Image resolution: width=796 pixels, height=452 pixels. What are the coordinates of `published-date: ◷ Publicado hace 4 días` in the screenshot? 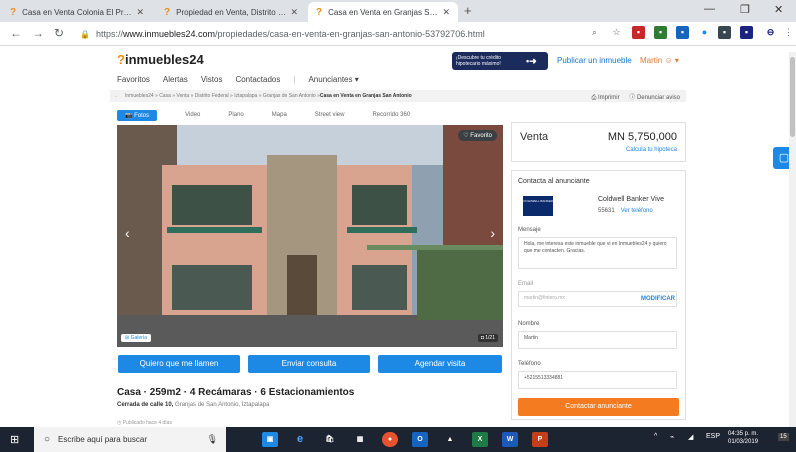 It's located at (144, 423).